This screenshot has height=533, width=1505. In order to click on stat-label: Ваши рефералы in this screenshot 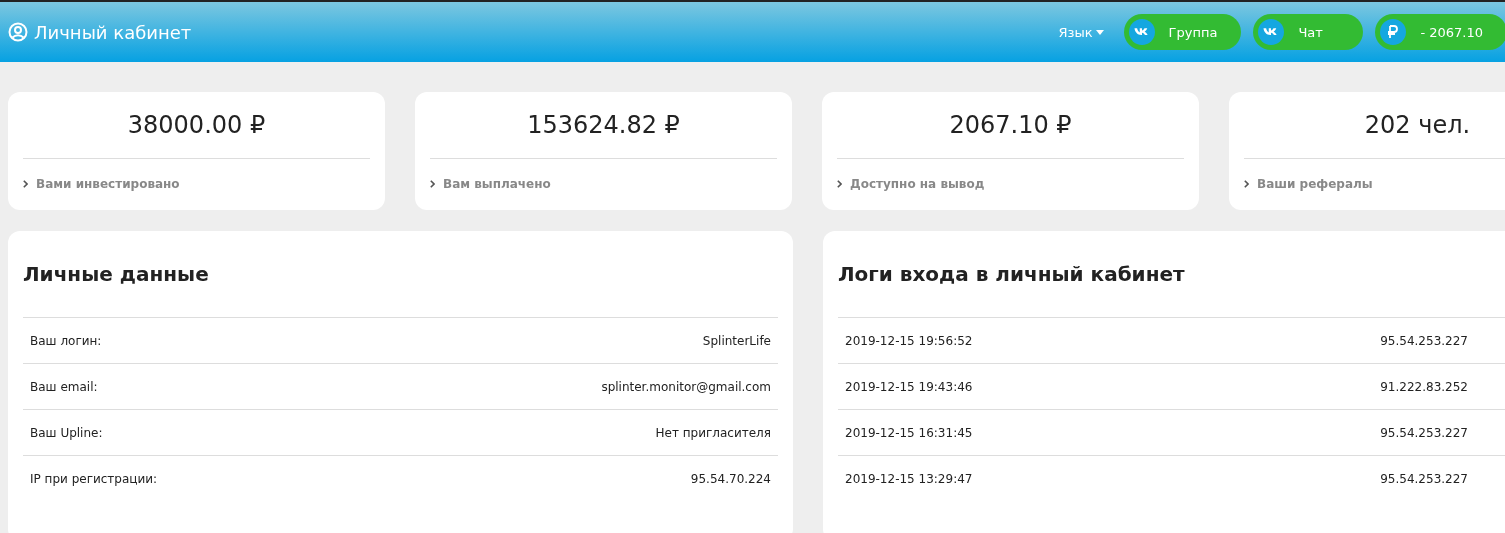, I will do `click(1315, 184)`.